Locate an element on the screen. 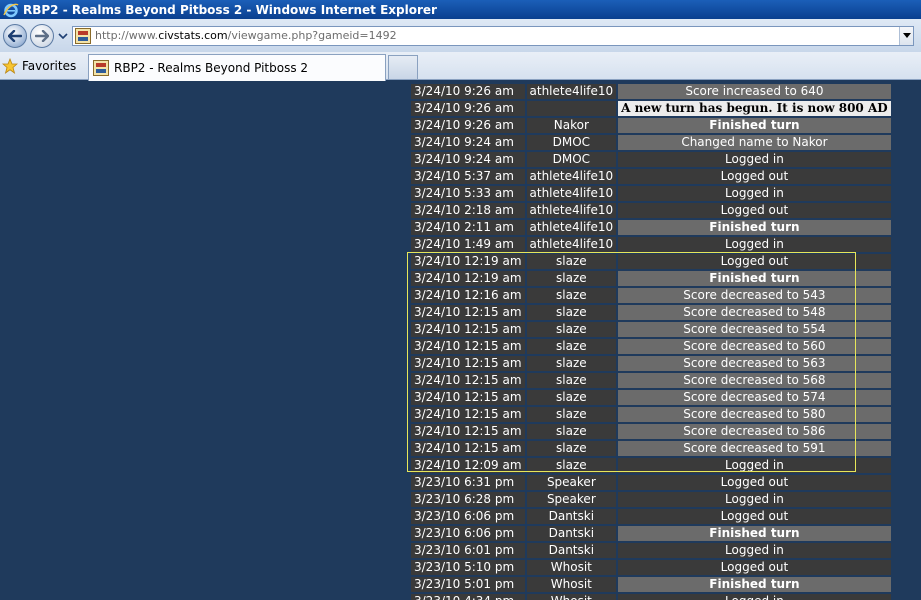 This screenshot has height=600, width=921. table-row: 3/24/10 12:09 am slaze Logged in is located at coordinates (651, 465).